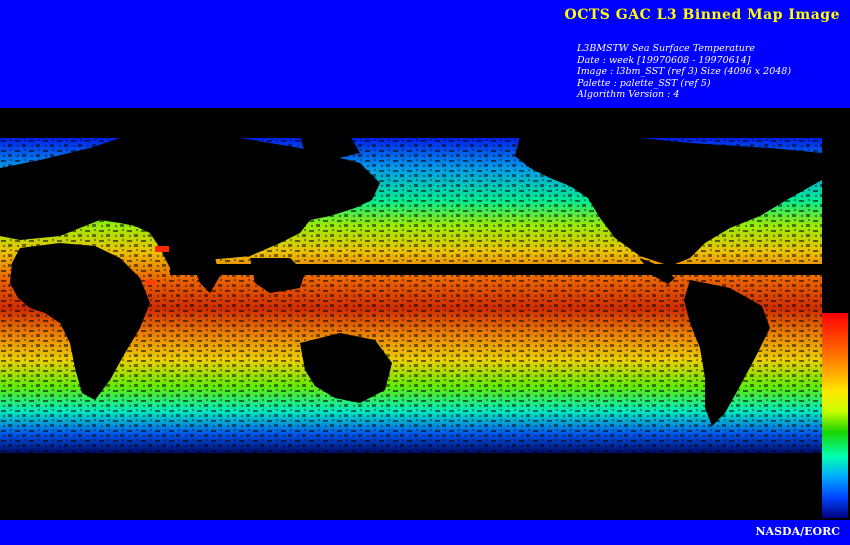  I want to click on meta-palette: Palette : palette_SST (ref 5), so click(644, 83).